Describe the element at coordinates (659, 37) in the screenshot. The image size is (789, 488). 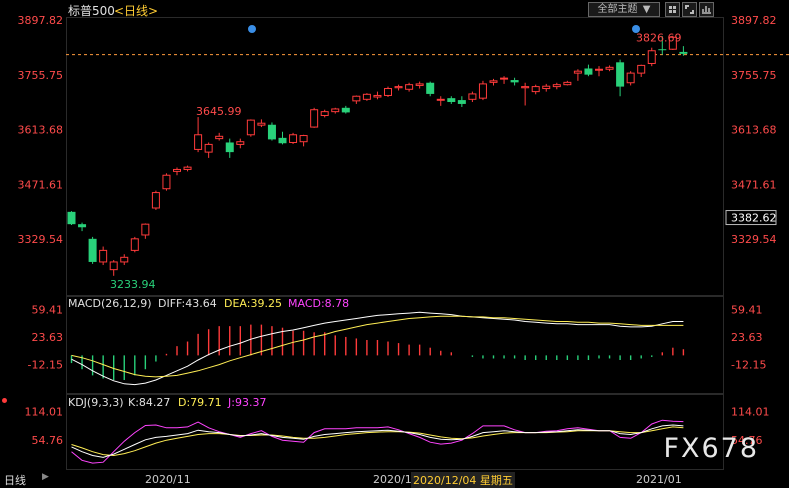
I see `price-high-annot: 3826.69` at that location.